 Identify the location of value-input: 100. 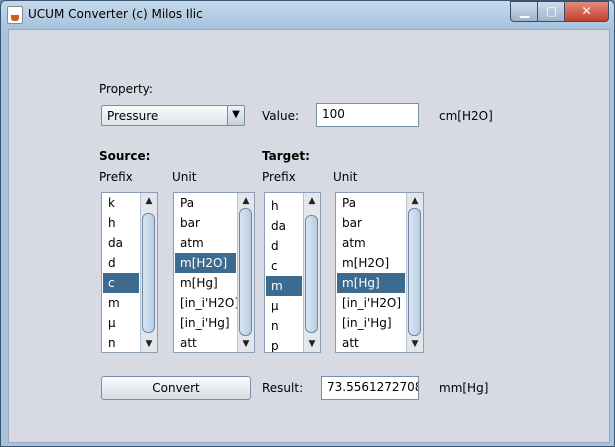
(367, 115).